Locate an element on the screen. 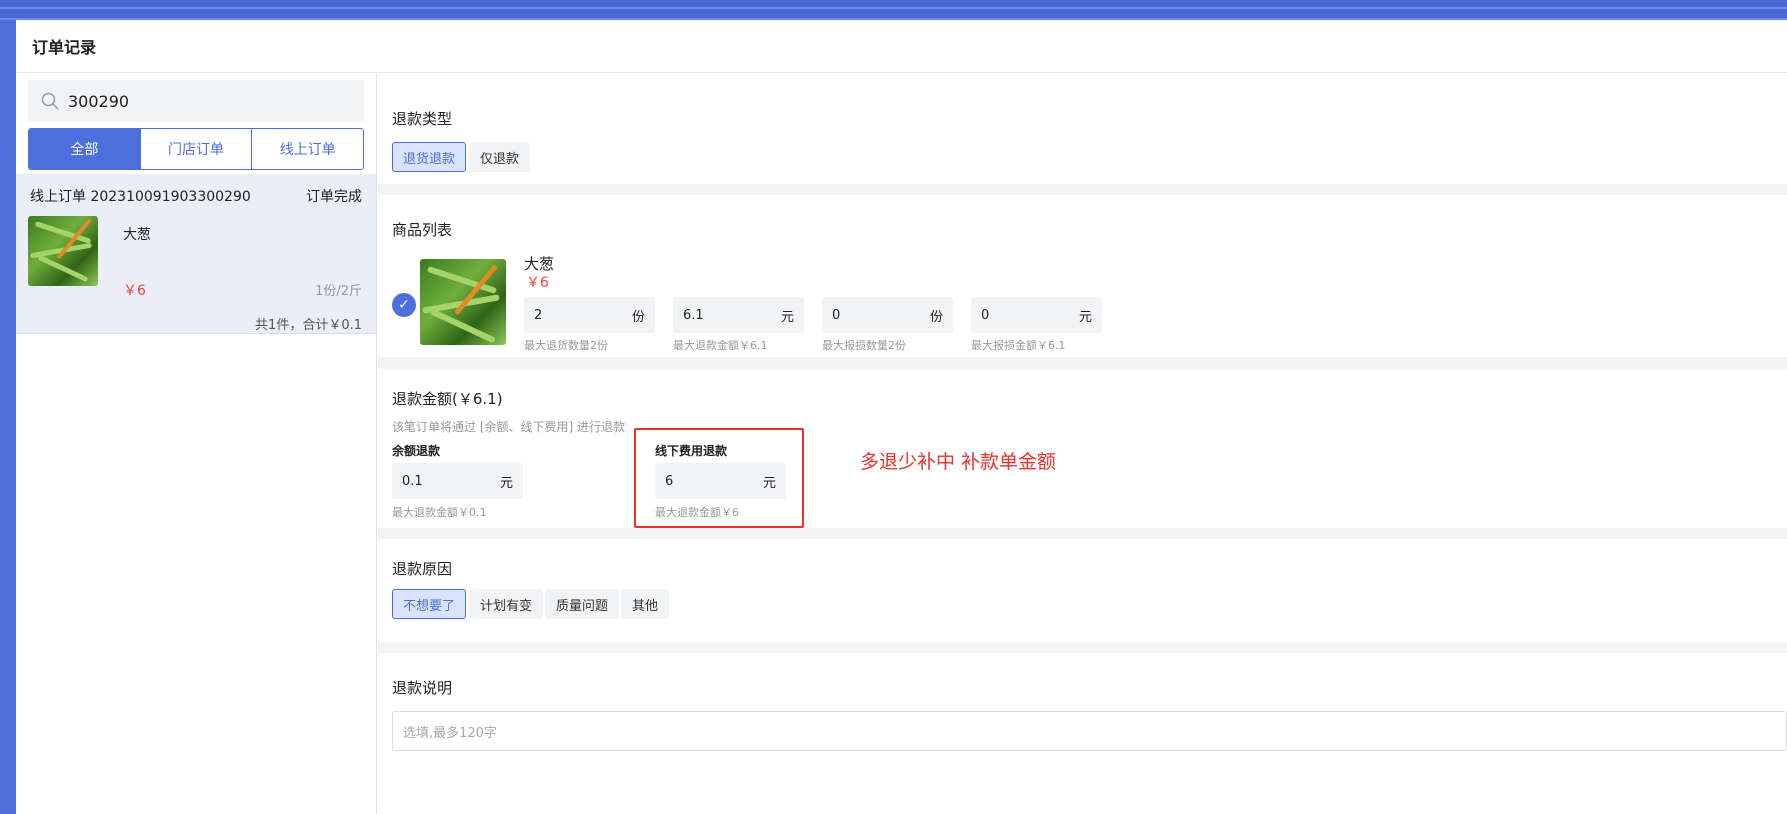  reason-other: 其他 is located at coordinates (645, 604).